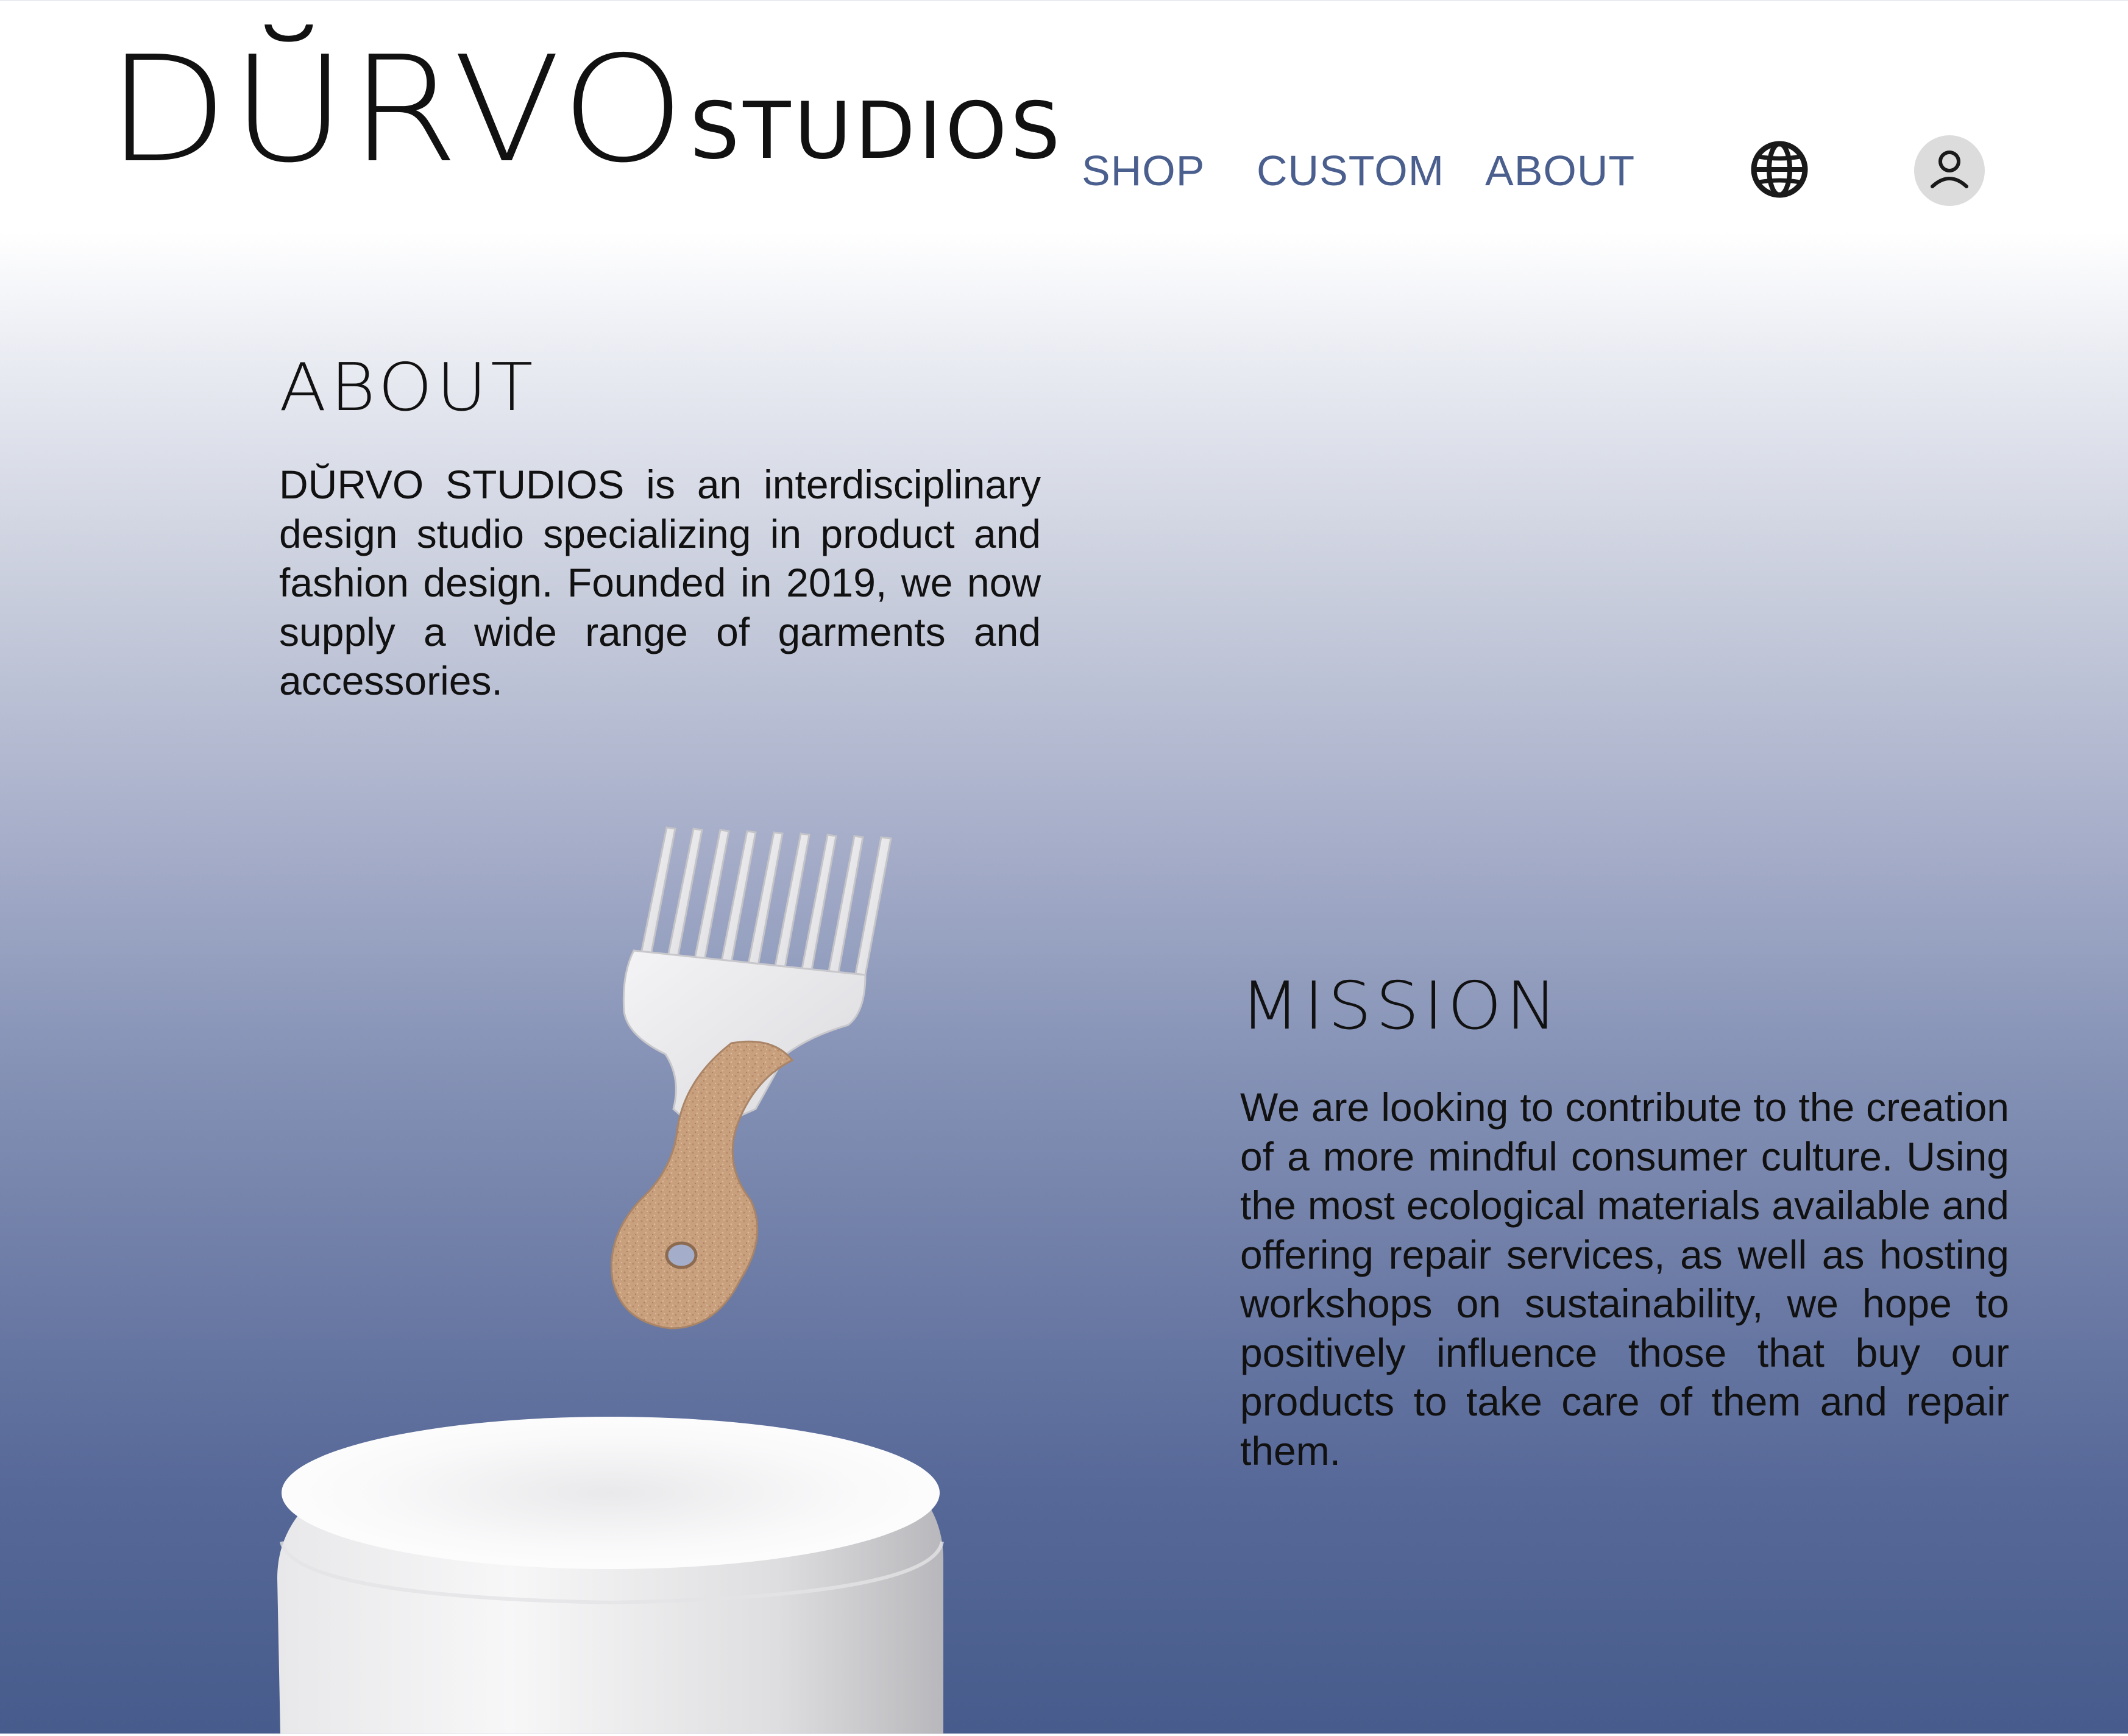 Image resolution: width=2128 pixels, height=1736 pixels. I want to click on comb-illustration, so click(751, 1078).